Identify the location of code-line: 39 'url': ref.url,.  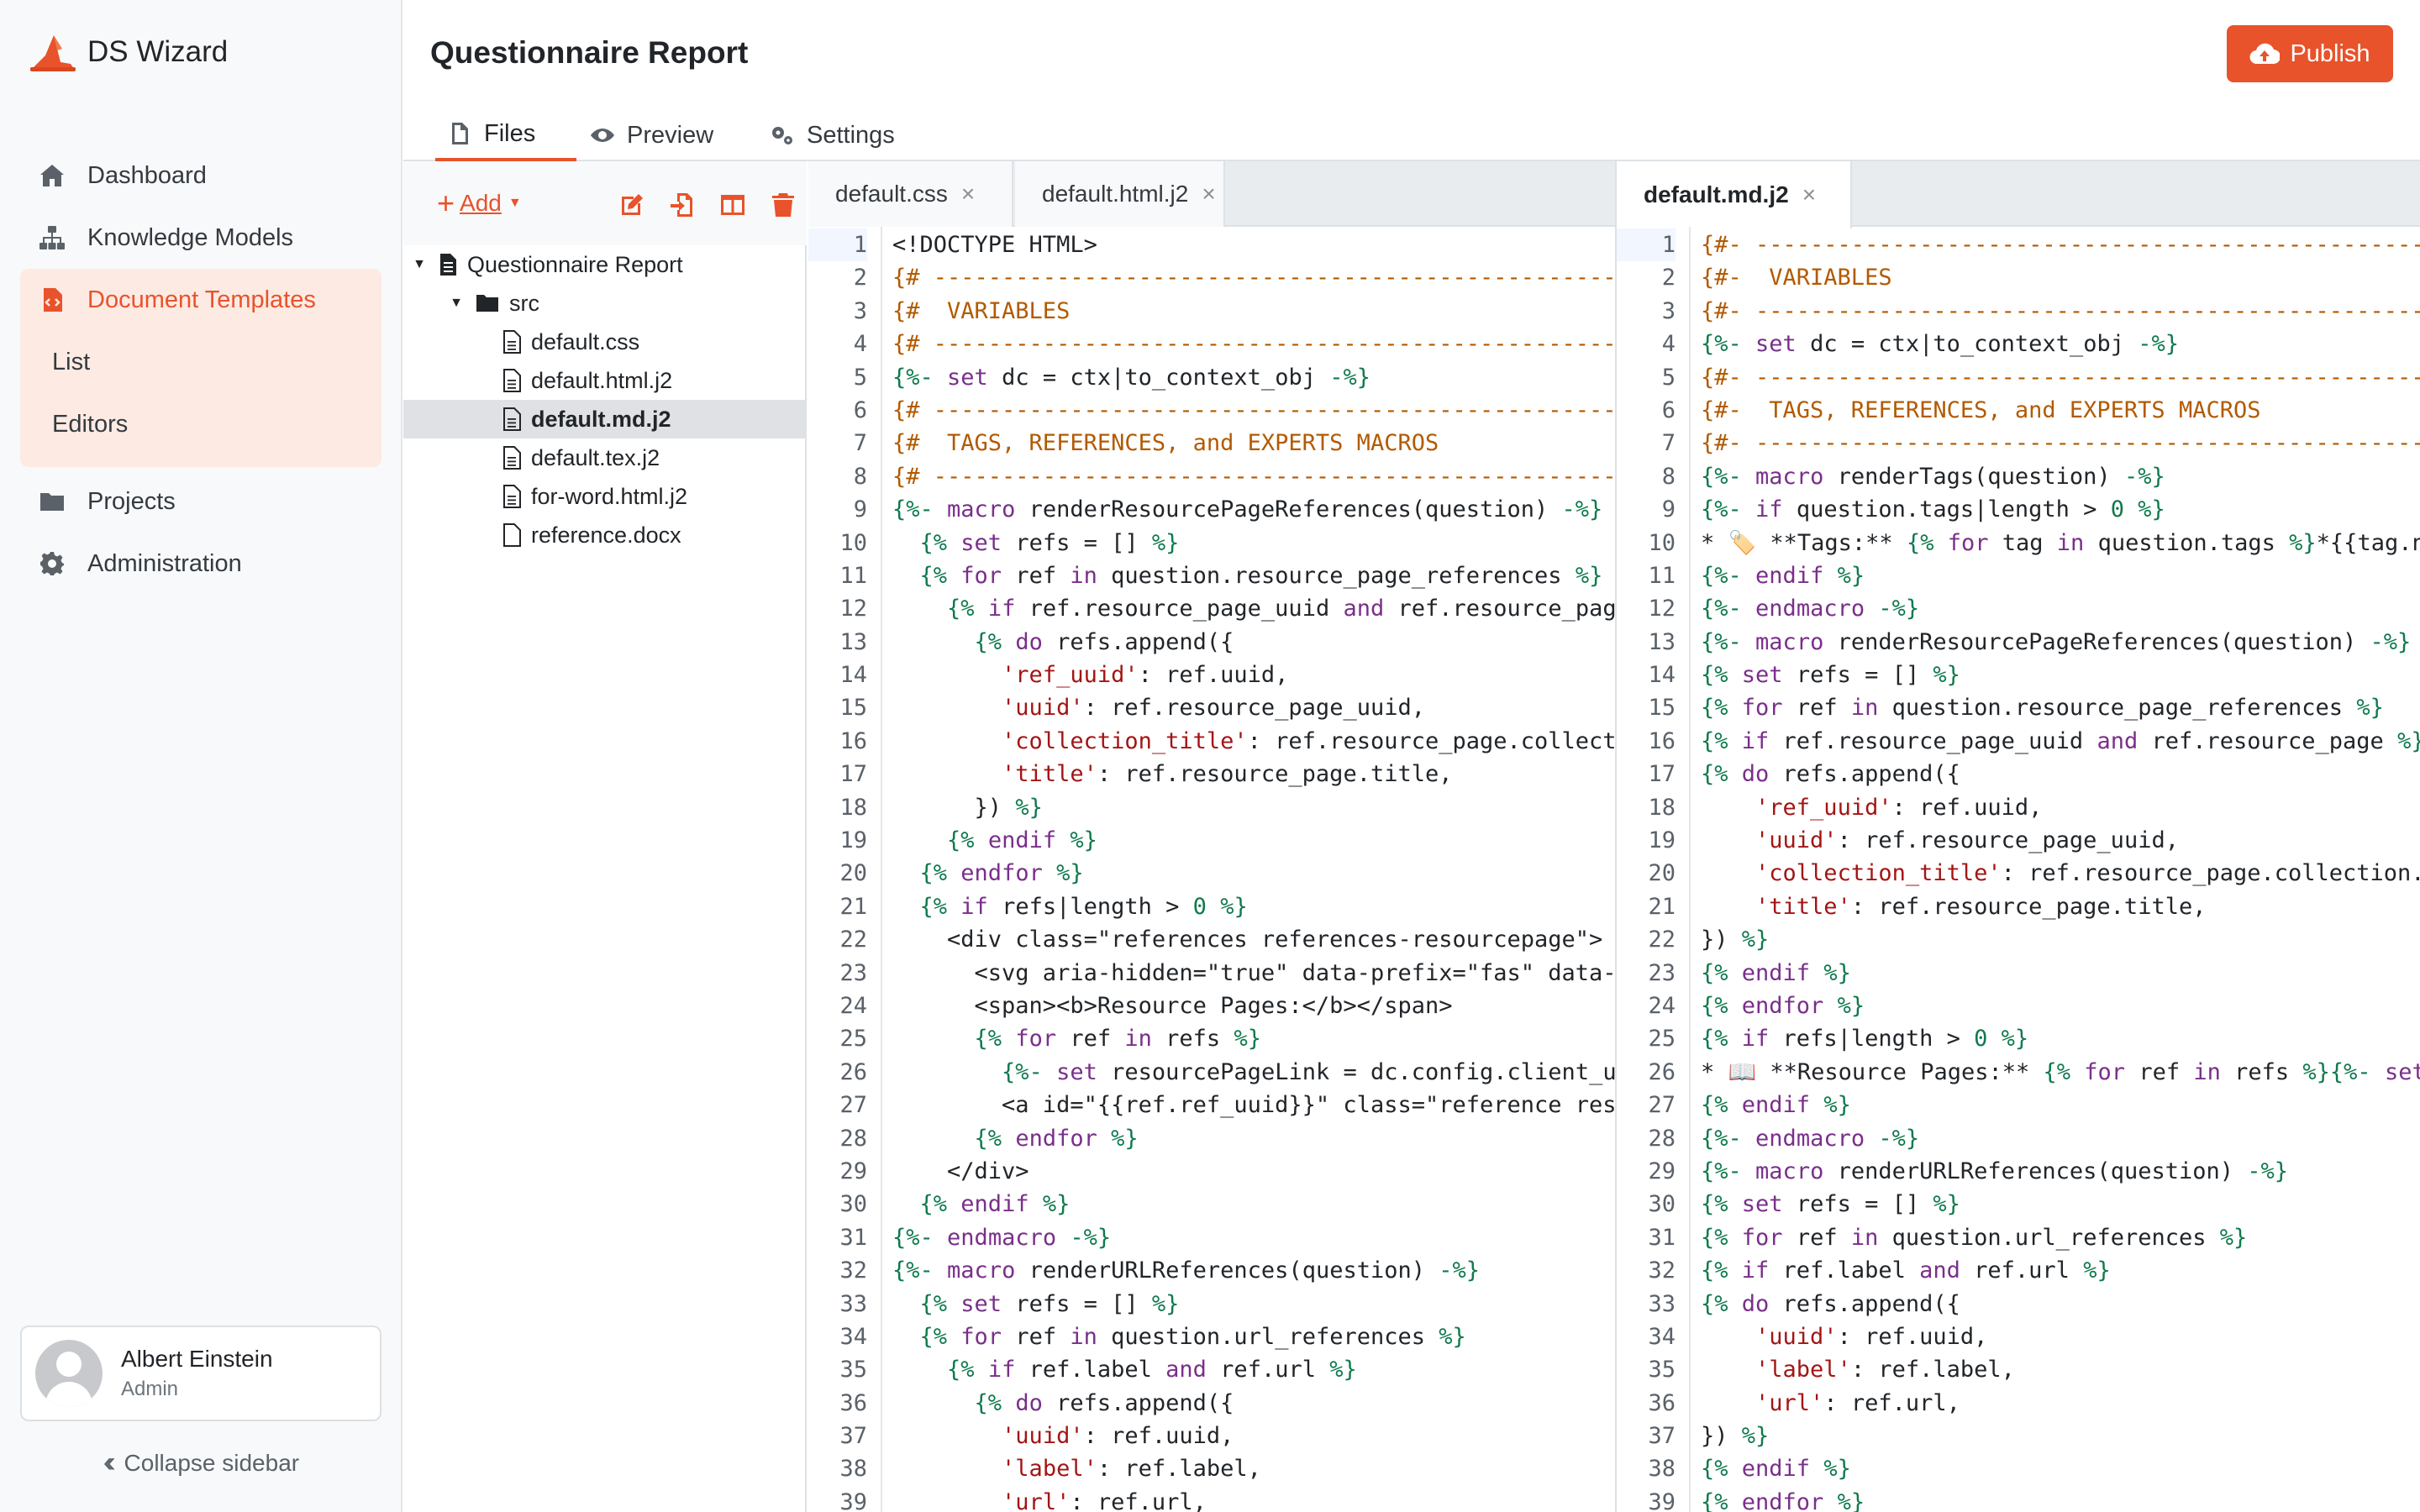
(1007, 1499).